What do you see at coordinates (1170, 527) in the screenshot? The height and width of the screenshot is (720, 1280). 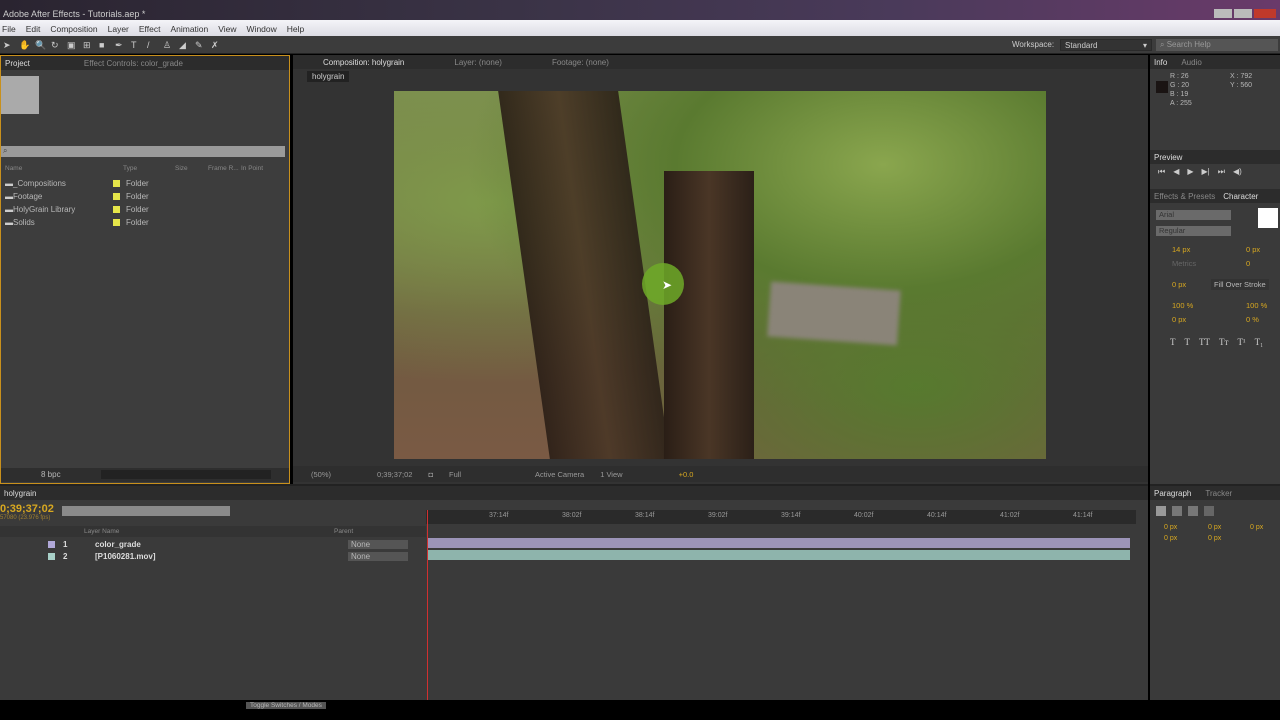 I see `indent-left: 0 px` at bounding box center [1170, 527].